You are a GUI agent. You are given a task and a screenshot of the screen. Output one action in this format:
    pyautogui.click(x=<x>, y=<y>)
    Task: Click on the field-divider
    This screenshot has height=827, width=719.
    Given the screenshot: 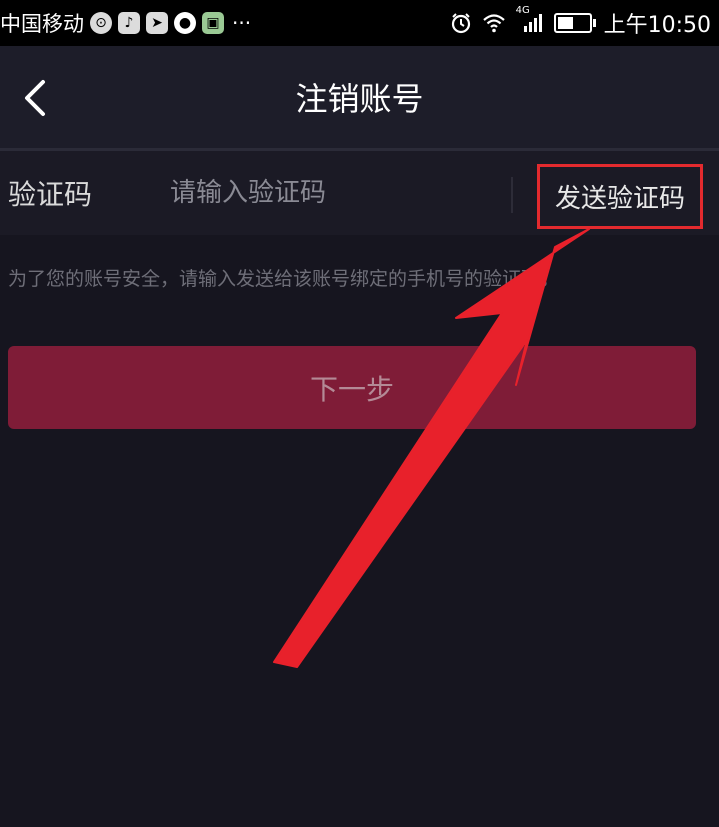 What is the action you would take?
    pyautogui.click(x=512, y=195)
    